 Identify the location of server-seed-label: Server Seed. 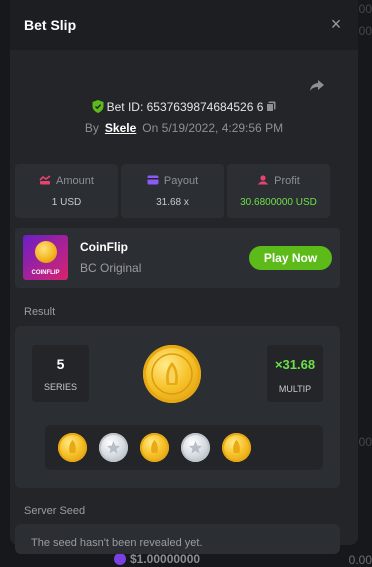
(55, 511).